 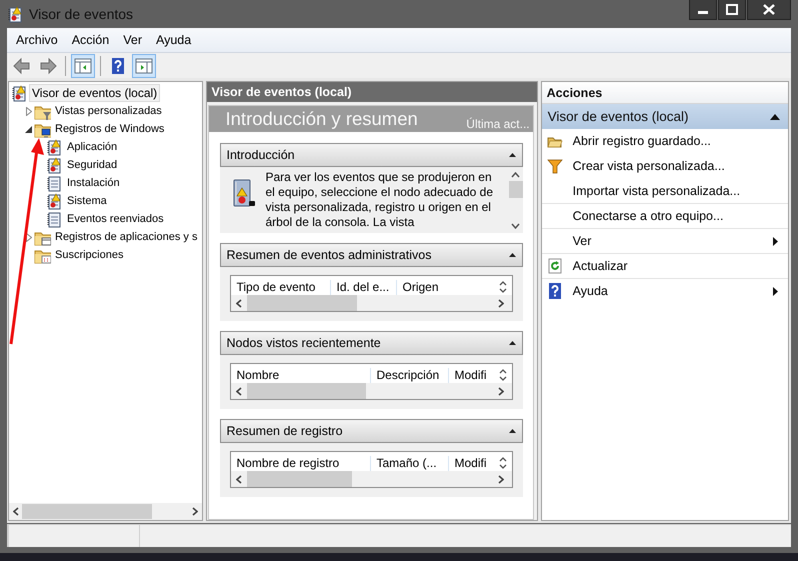 What do you see at coordinates (380, 200) in the screenshot?
I see `intro-text: Para ver los eventos que se produjeron en el equipo, seleccione el nodo adecuado de vista personalizada, registro u origen en el árbol de la consola. La vista` at bounding box center [380, 200].